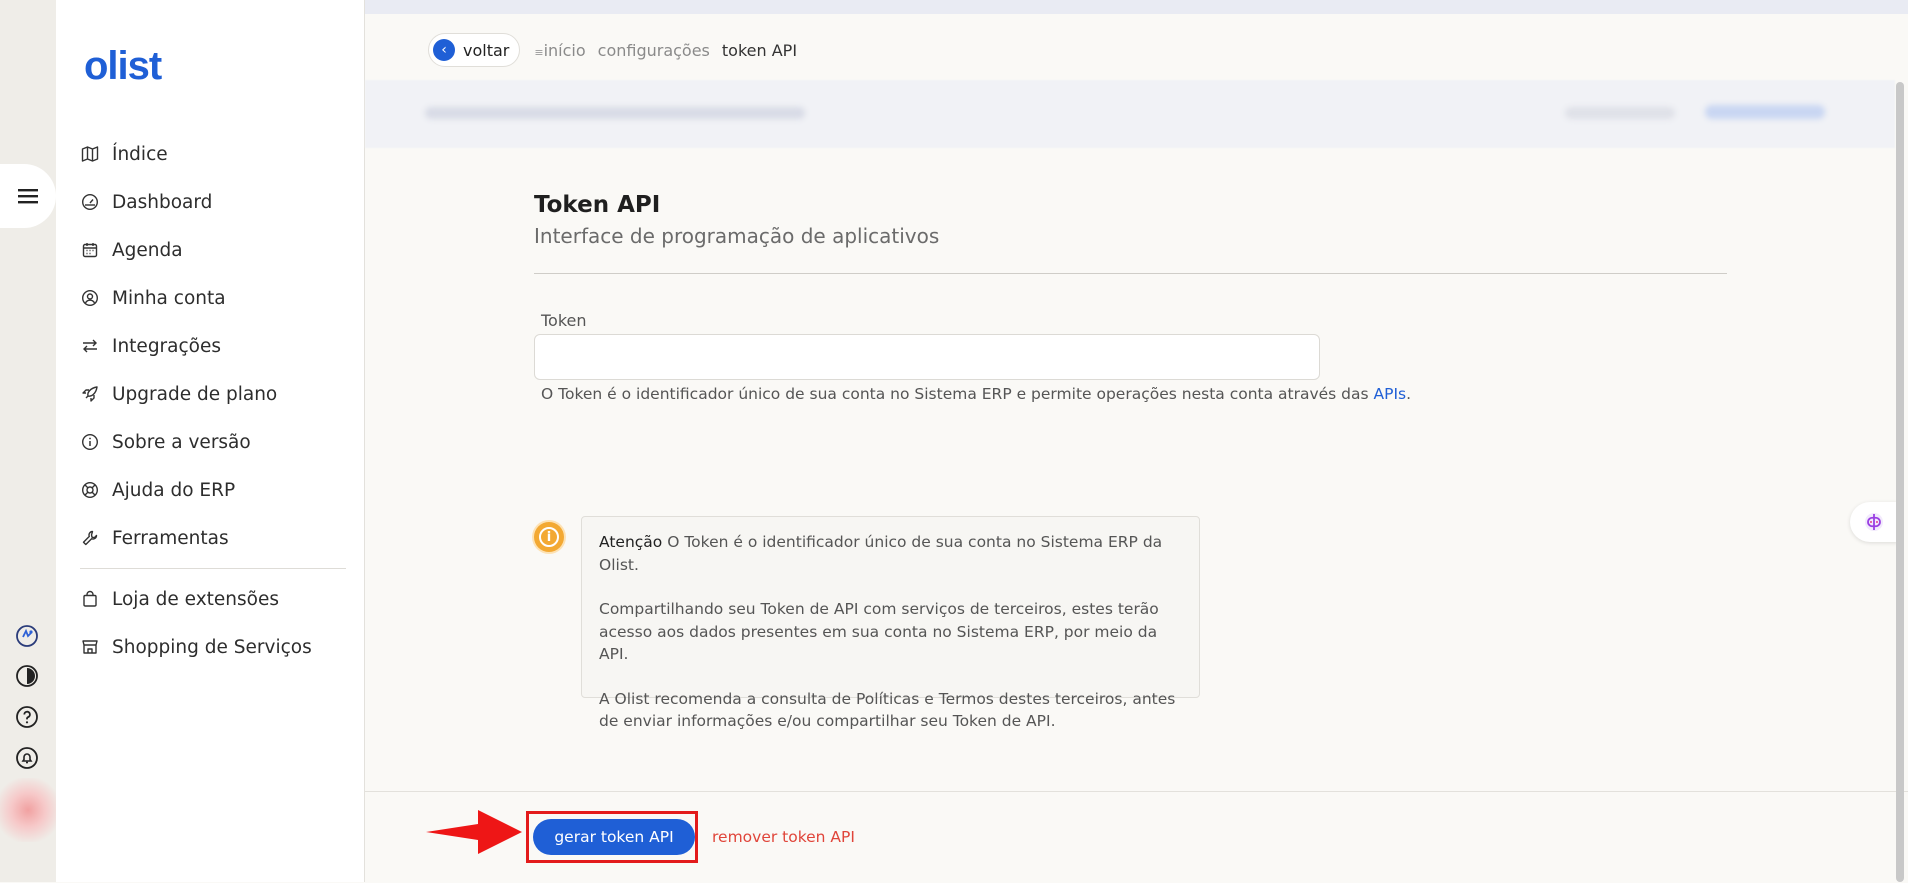 The height and width of the screenshot is (883, 1908). I want to click on list-icon: ≡, so click(539, 52).